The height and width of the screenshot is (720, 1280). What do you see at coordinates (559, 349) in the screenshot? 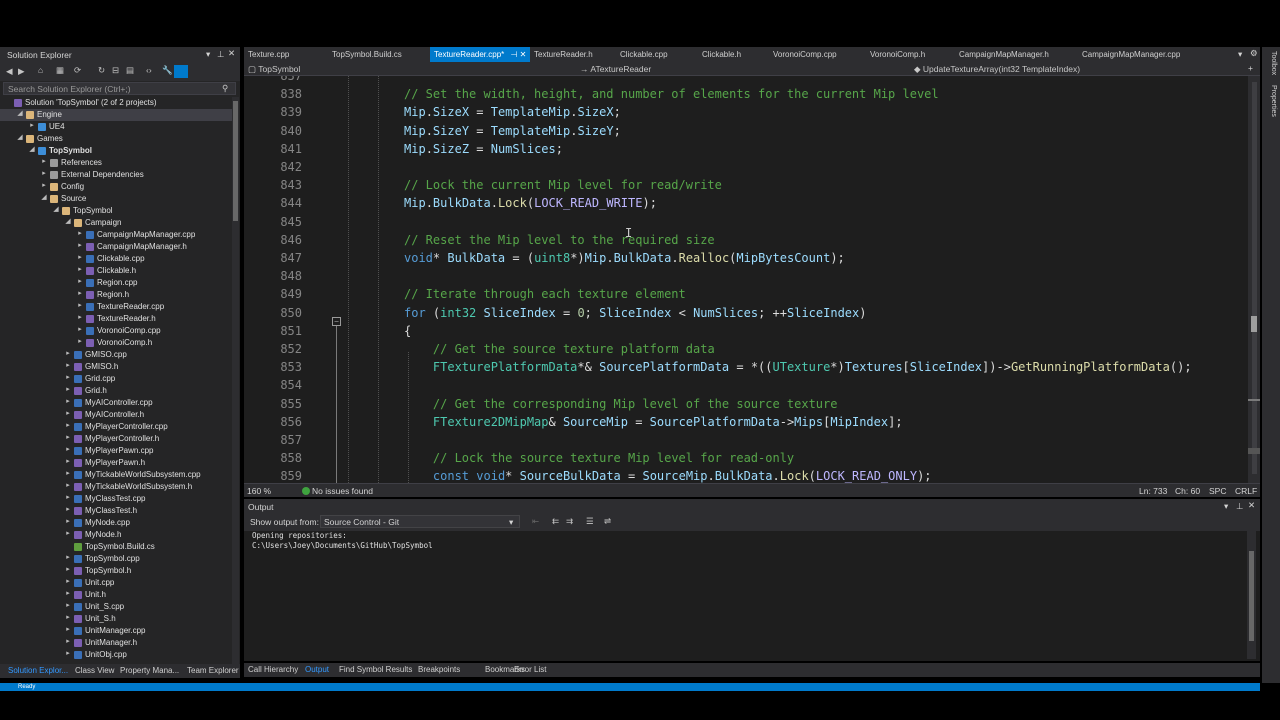
I see `code-line: // Get the source texture platform data` at bounding box center [559, 349].